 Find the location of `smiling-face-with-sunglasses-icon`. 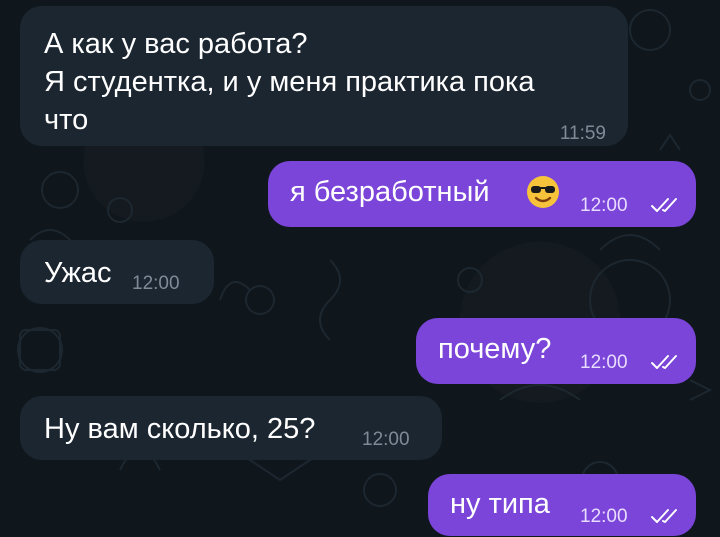

smiling-face-with-sunglasses-icon is located at coordinates (543, 192).